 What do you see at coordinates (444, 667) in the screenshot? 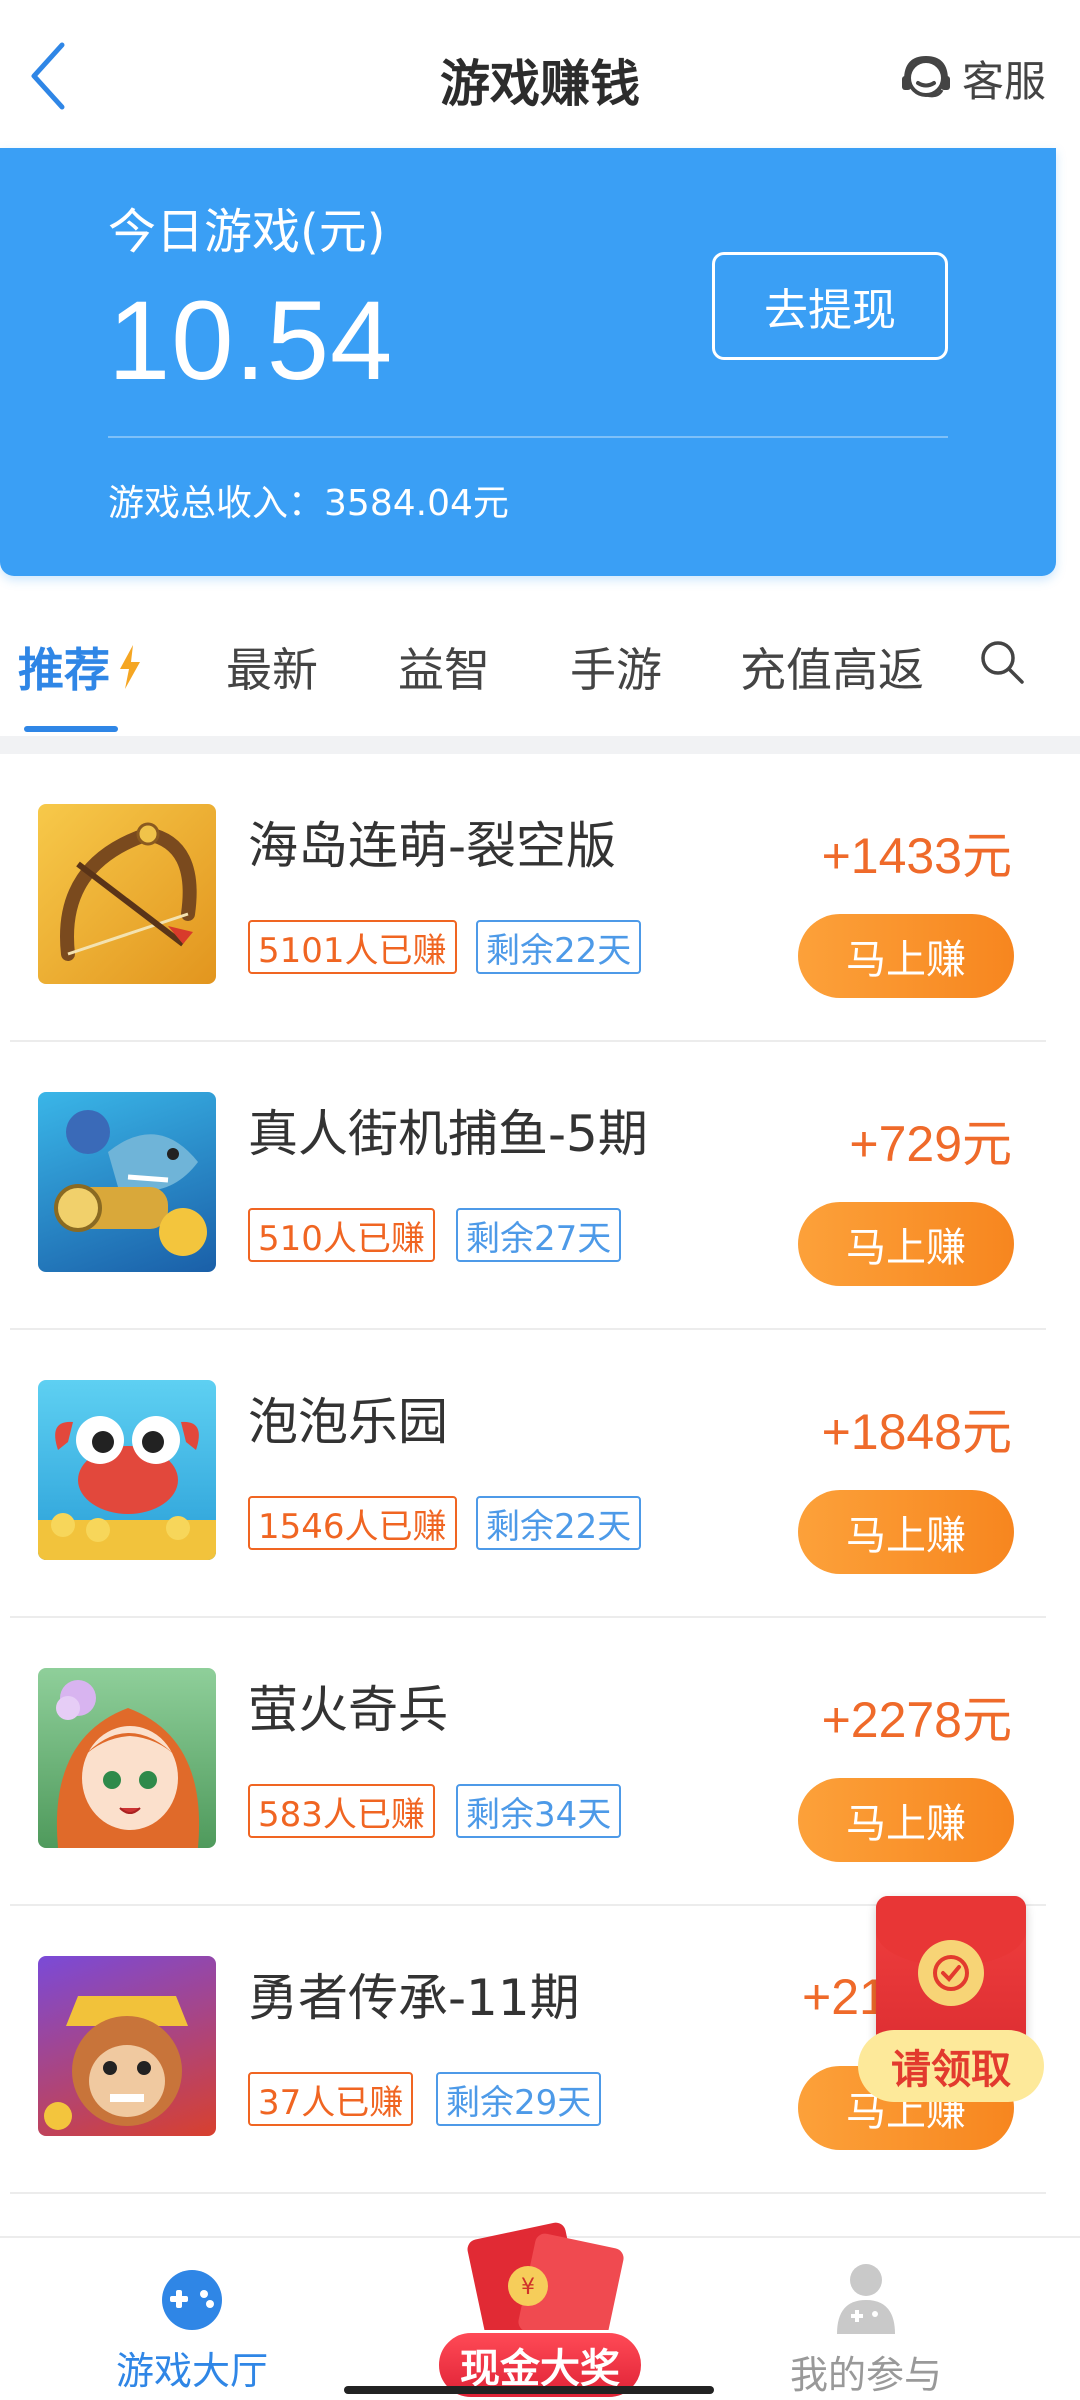
I see `tab-puzzle: 益智` at bounding box center [444, 667].